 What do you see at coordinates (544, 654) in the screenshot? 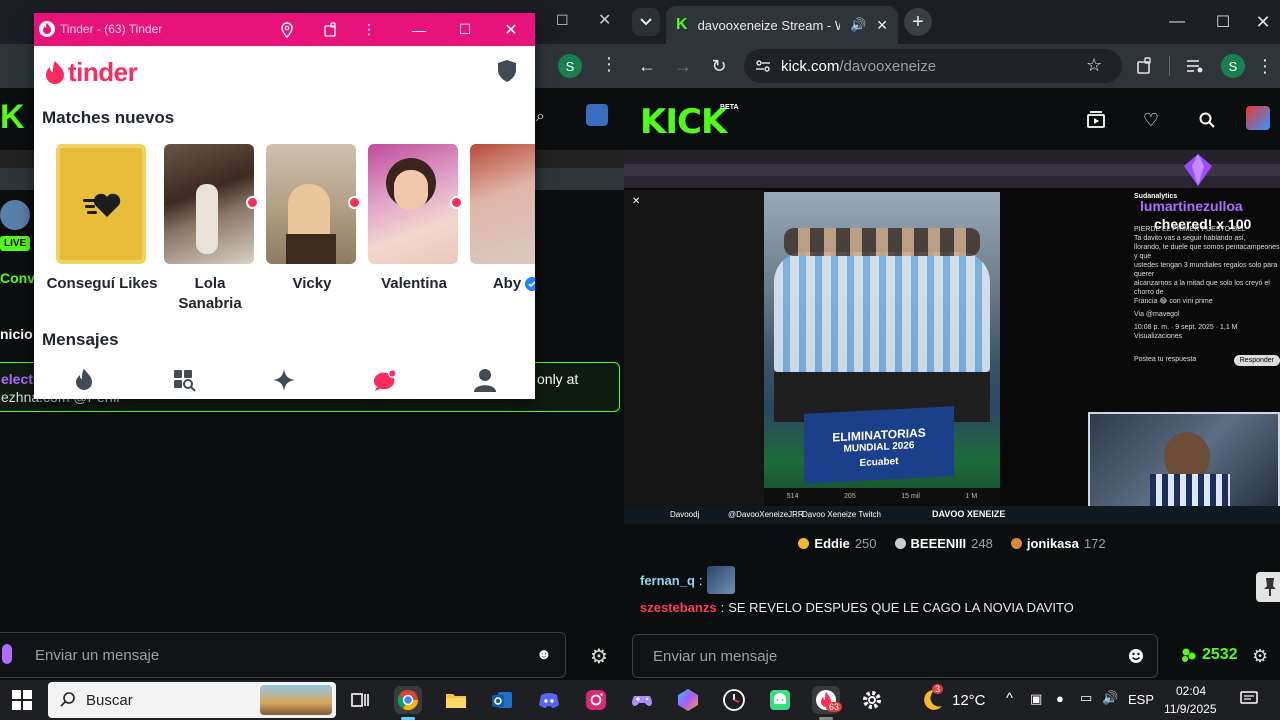
I see `left-emoji-icon: ☻` at bounding box center [544, 654].